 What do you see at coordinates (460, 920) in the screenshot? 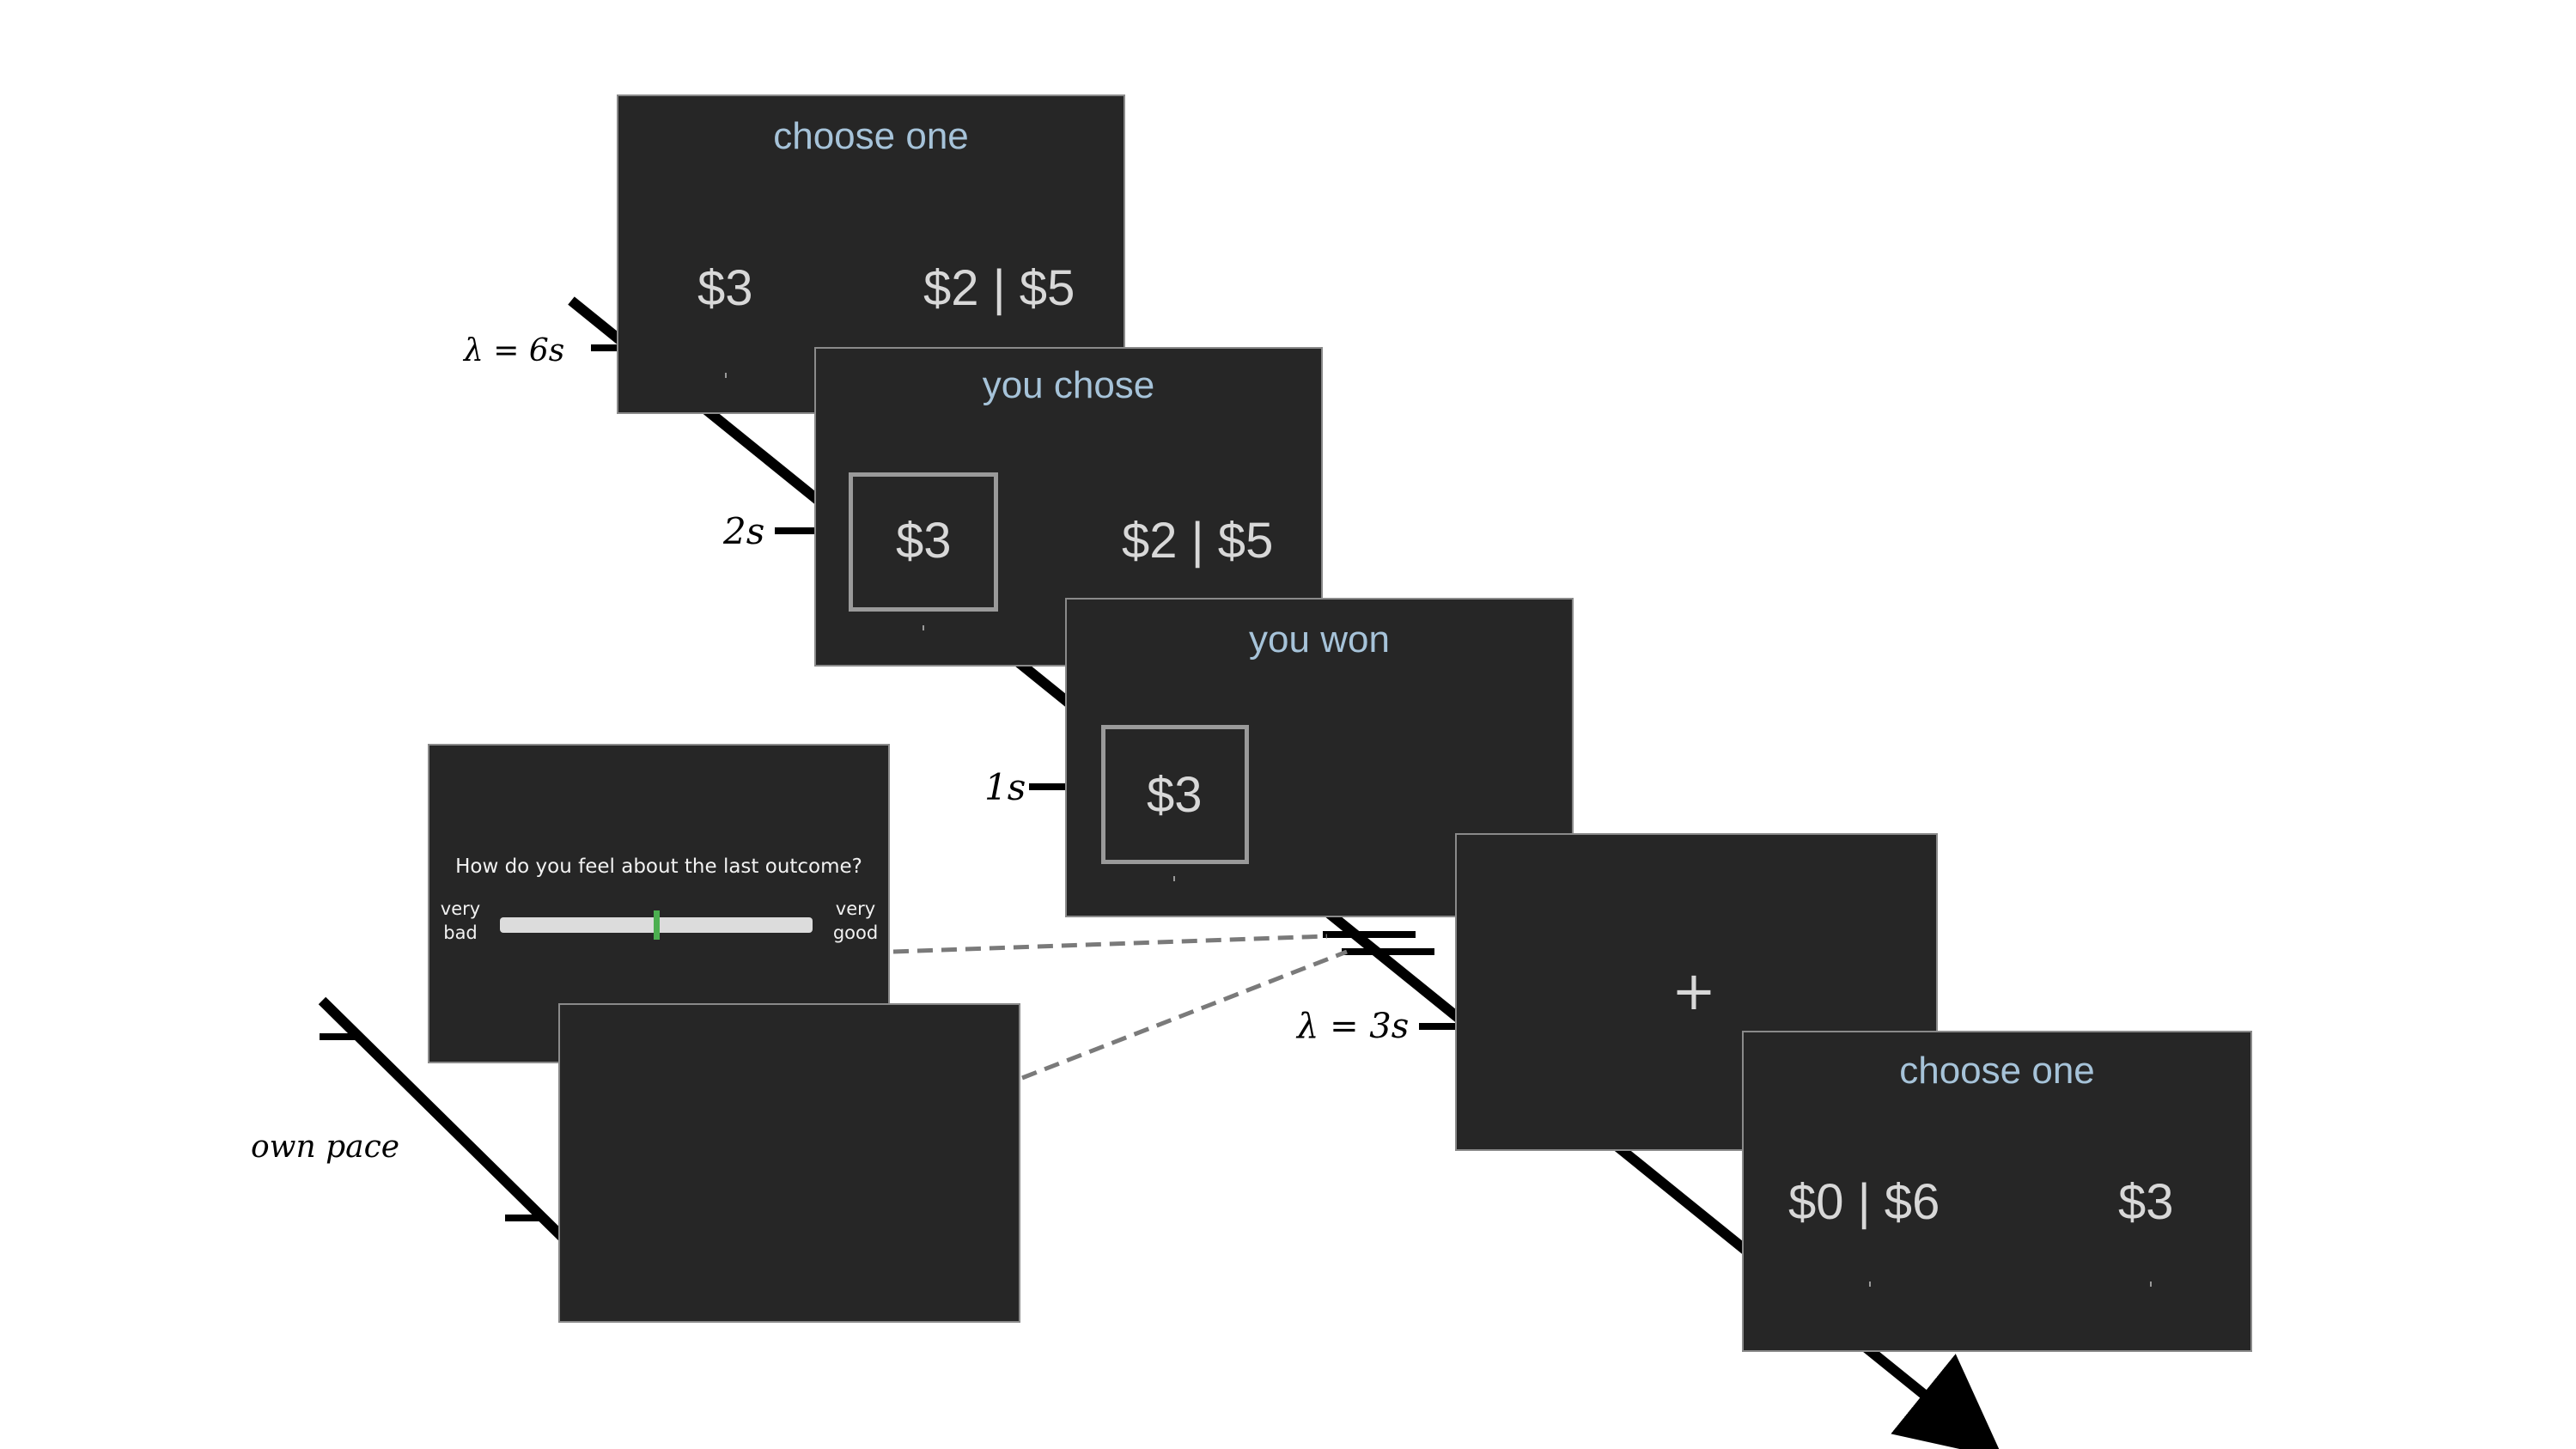
I see `rating-low-label: very bad` at bounding box center [460, 920].